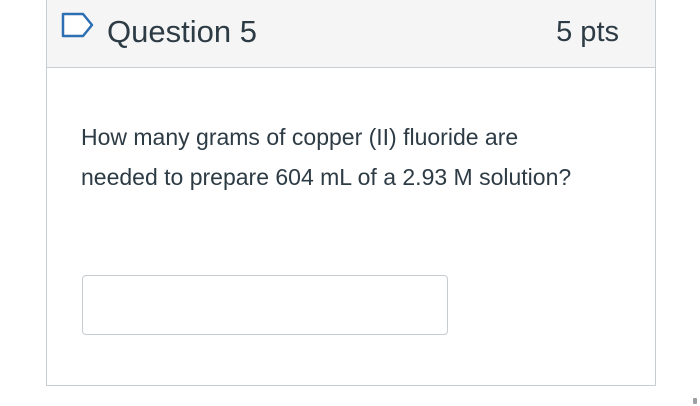  What do you see at coordinates (351, 34) in the screenshot?
I see `question-header: Question 5 5 pts` at bounding box center [351, 34].